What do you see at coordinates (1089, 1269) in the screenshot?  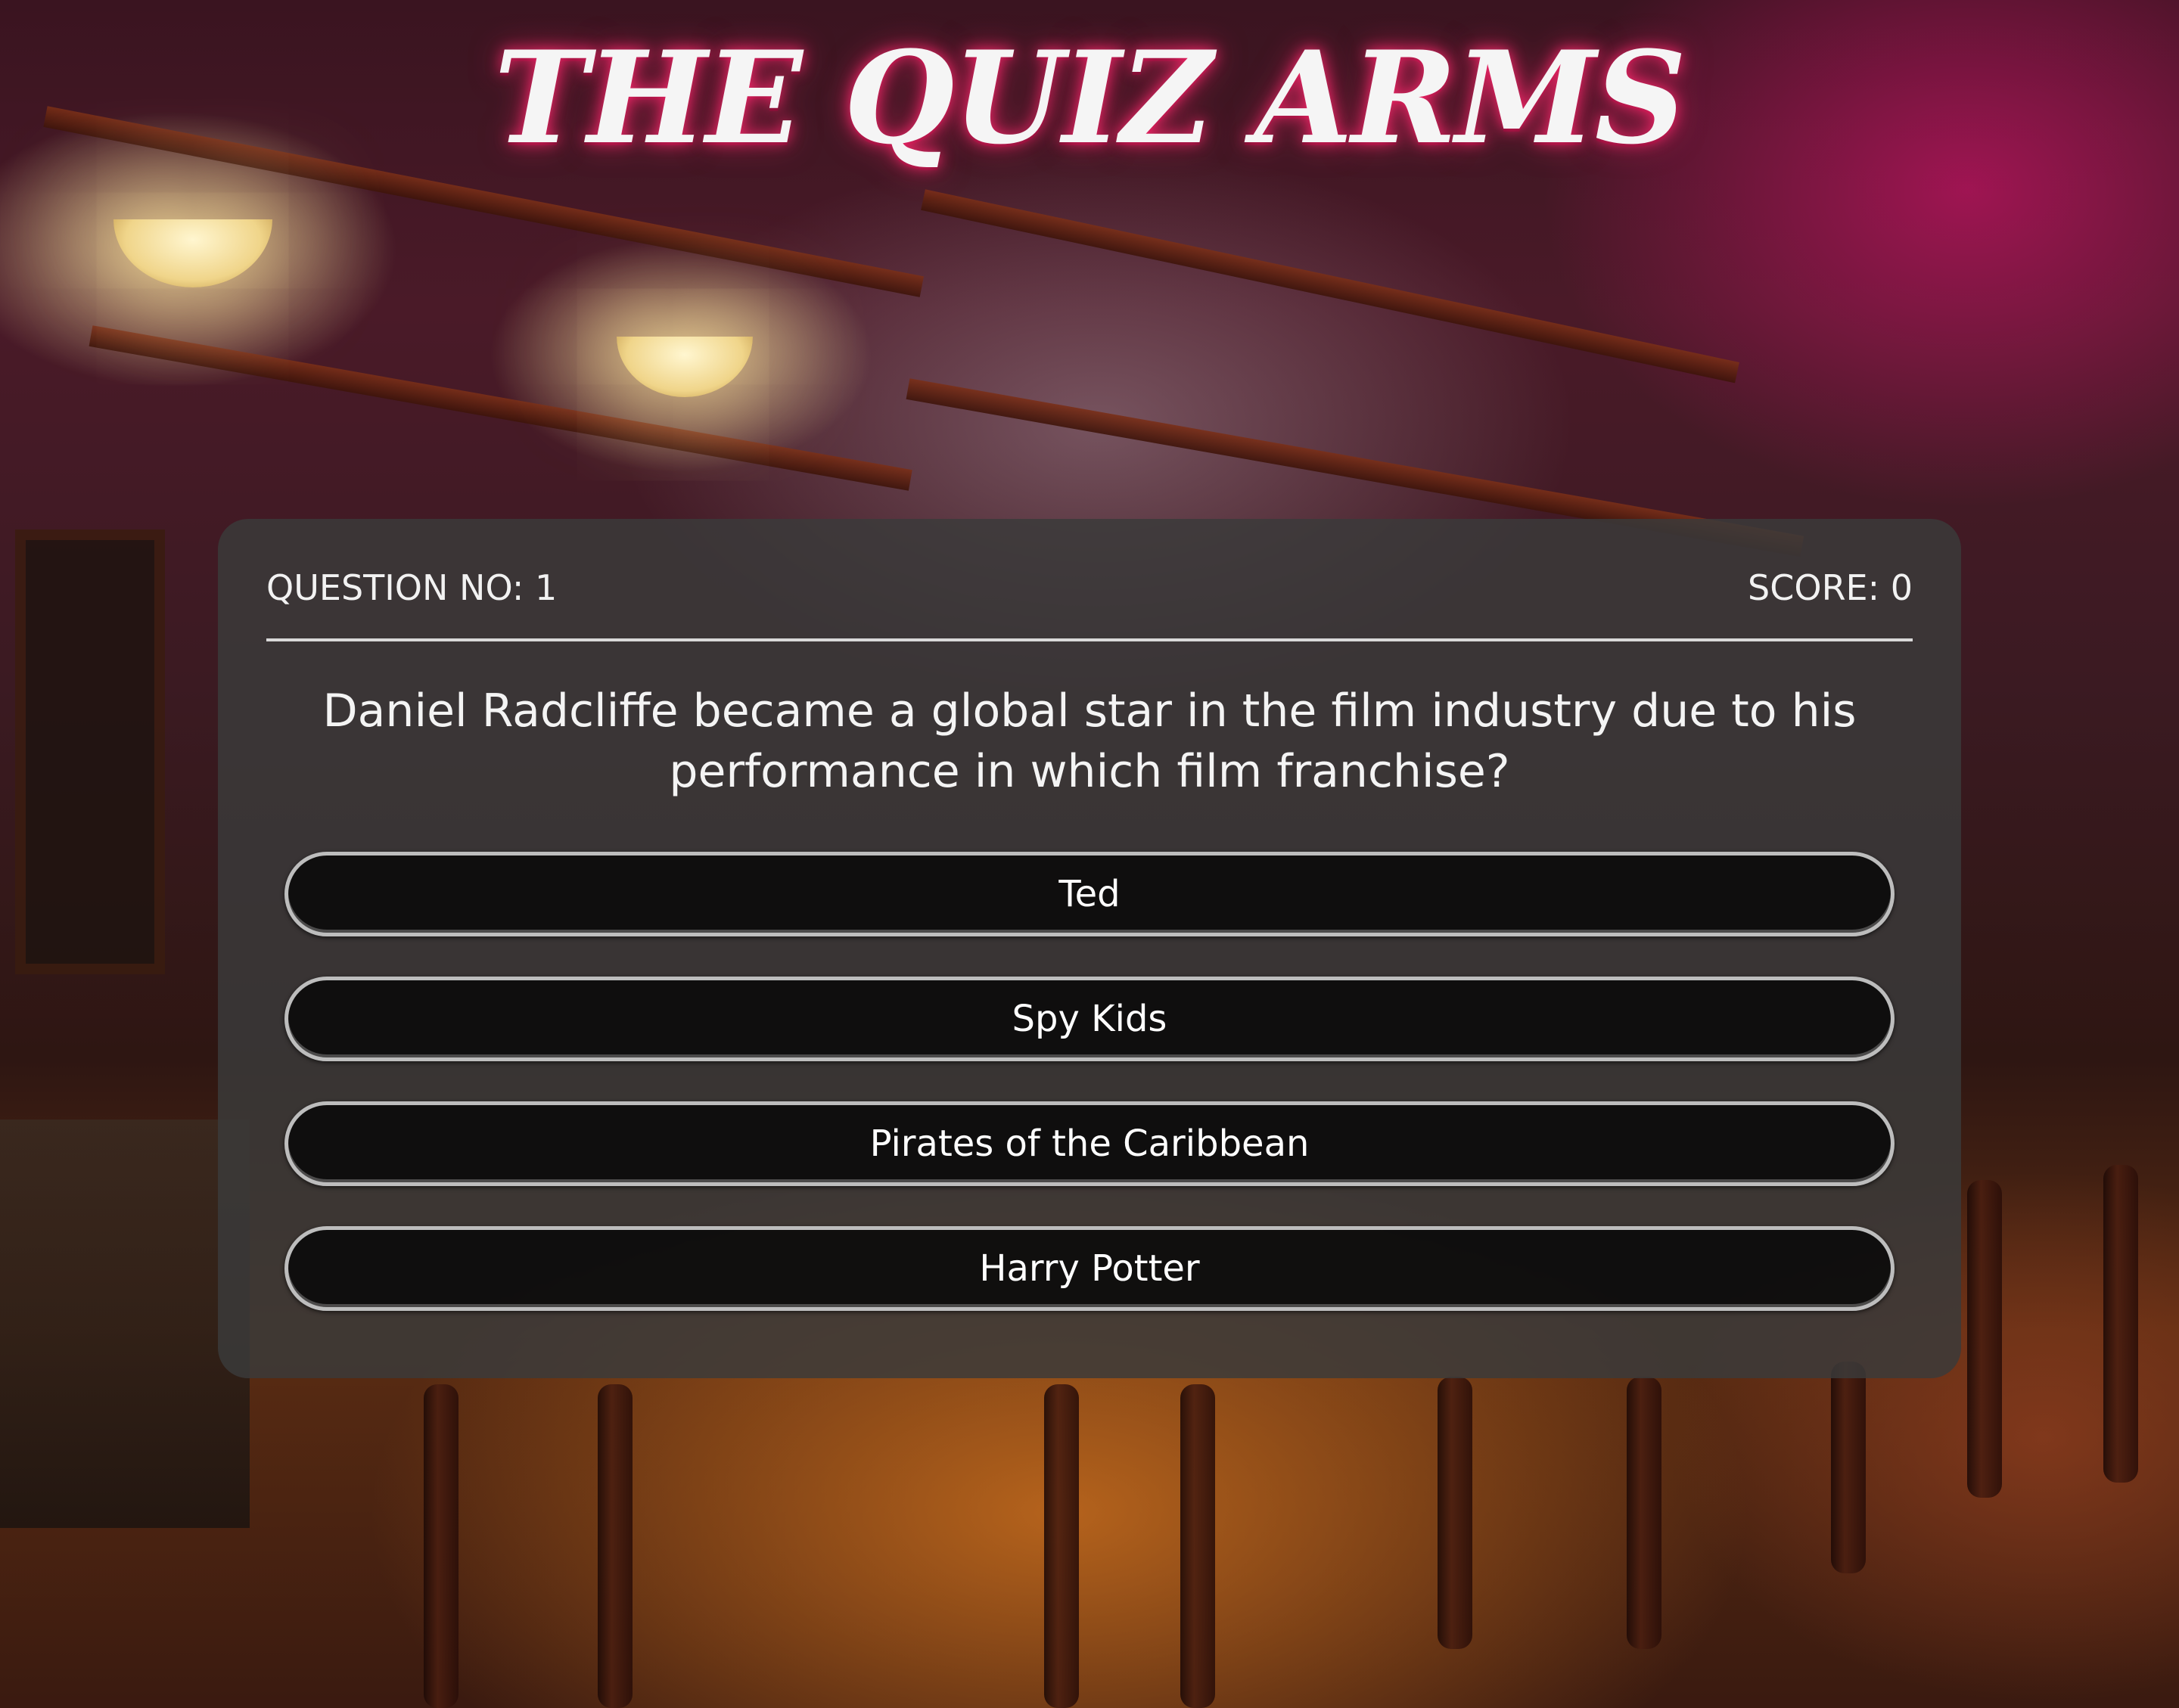 I see `answer-button: Harry Potter` at bounding box center [1089, 1269].